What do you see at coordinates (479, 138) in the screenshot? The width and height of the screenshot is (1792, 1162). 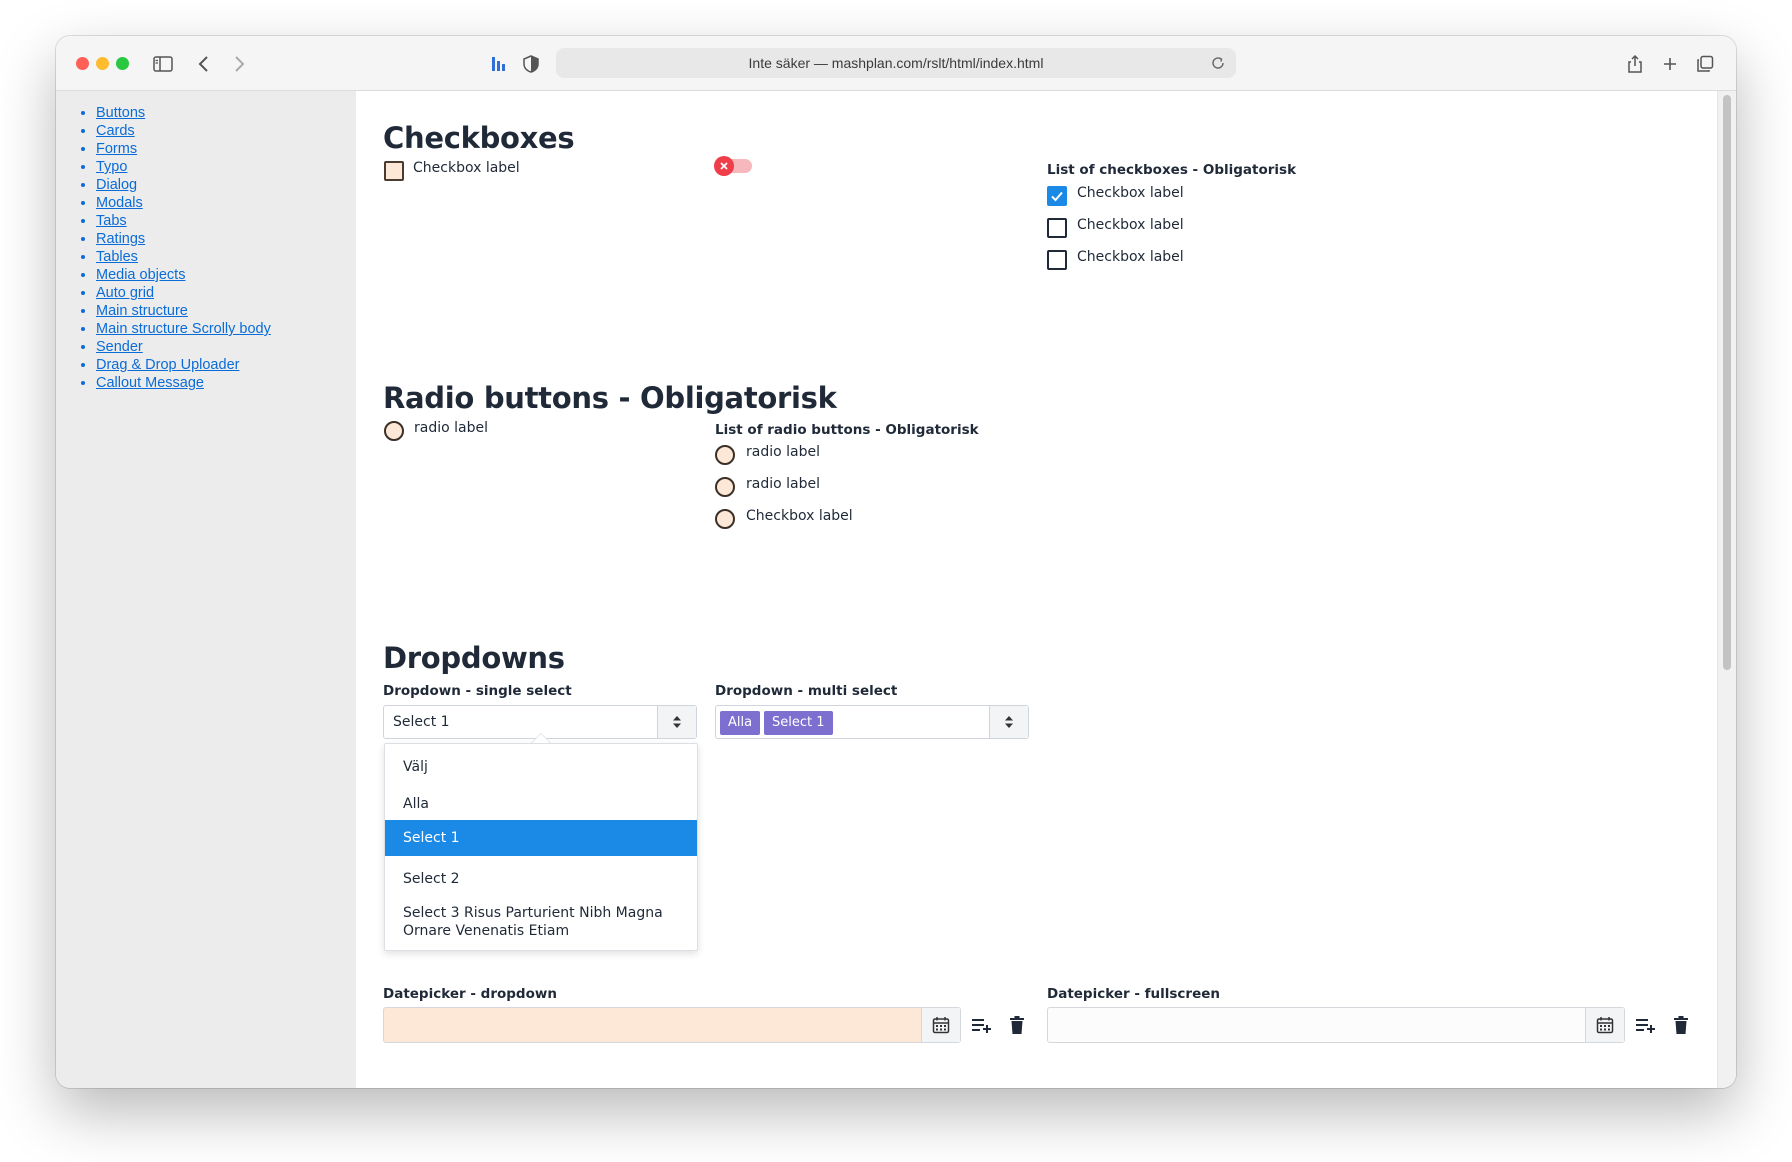 I see `checkboxes-heading: Checkboxes` at bounding box center [479, 138].